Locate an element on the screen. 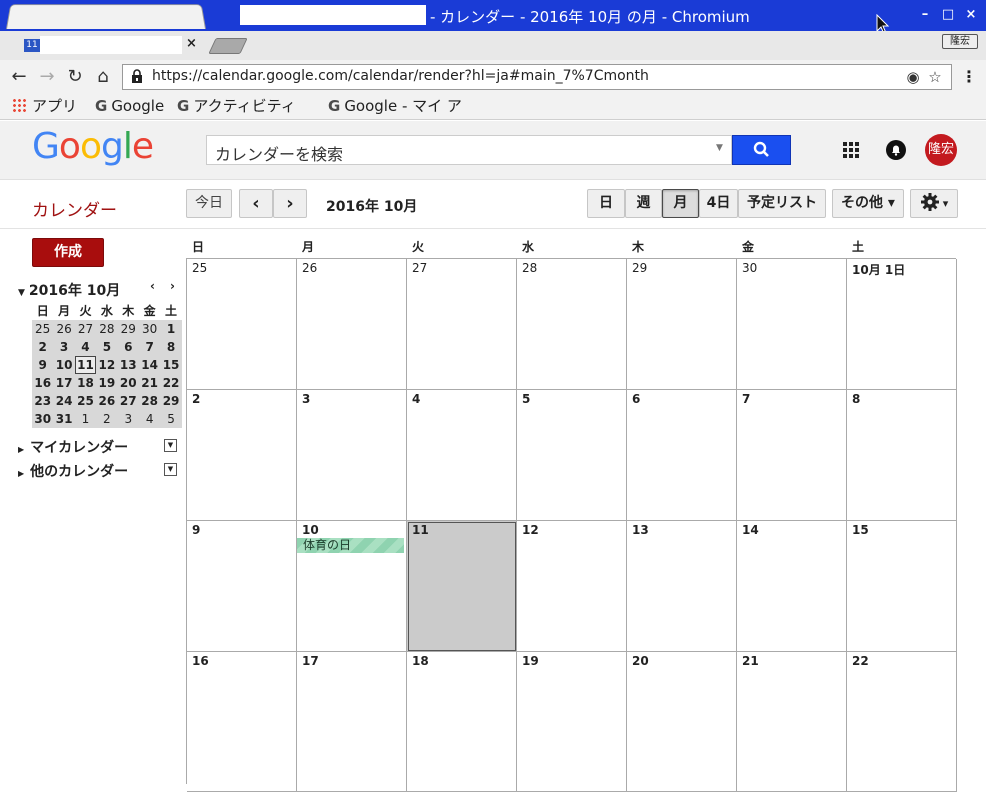 This screenshot has height=792, width=986. mini-day: 4 is located at coordinates (149, 419).